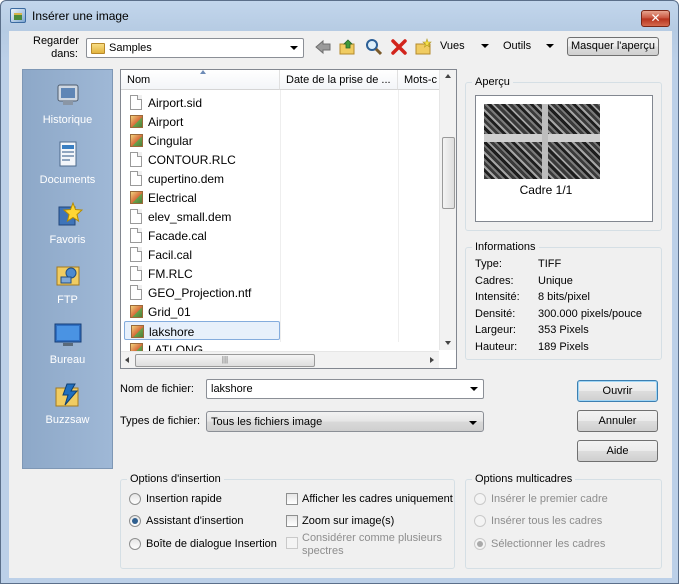 This screenshot has width=679, height=584. What do you see at coordinates (68, 95) in the screenshot?
I see `history-icon` at bounding box center [68, 95].